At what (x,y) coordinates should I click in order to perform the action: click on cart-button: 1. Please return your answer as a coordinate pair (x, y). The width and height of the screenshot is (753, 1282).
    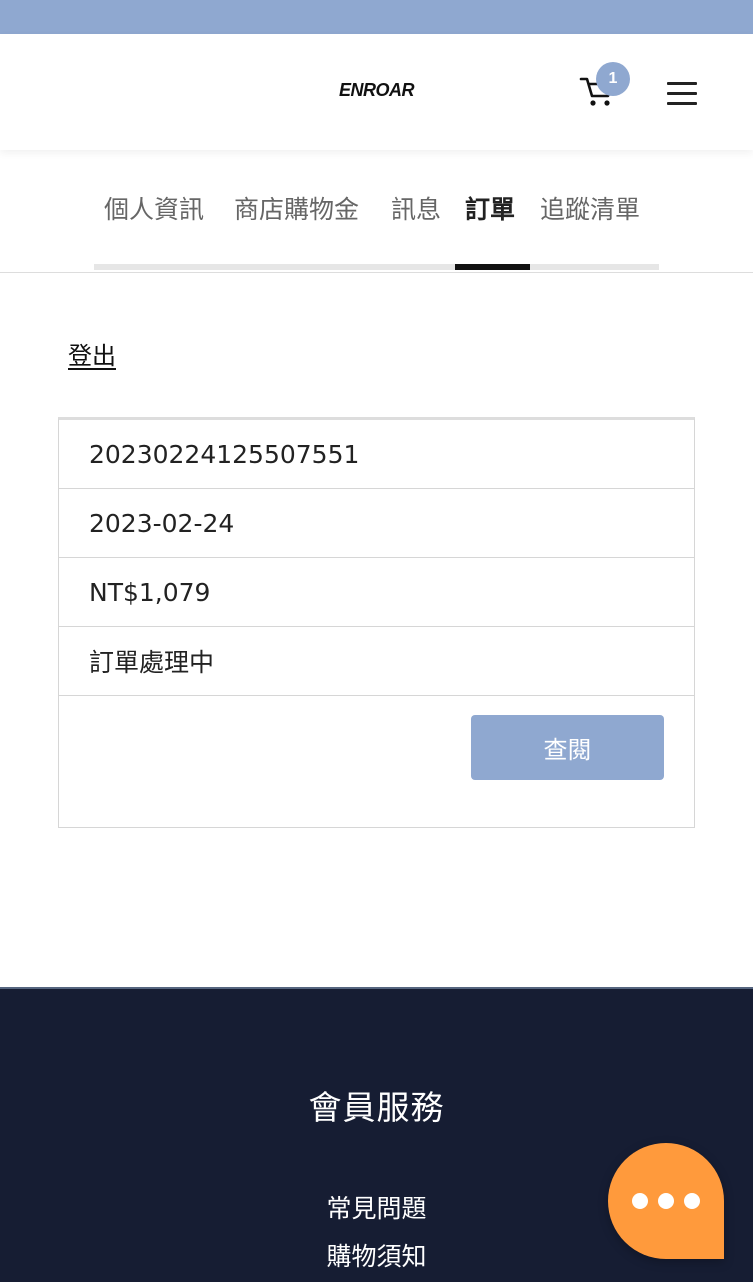
    Looking at the image, I should click on (604, 88).